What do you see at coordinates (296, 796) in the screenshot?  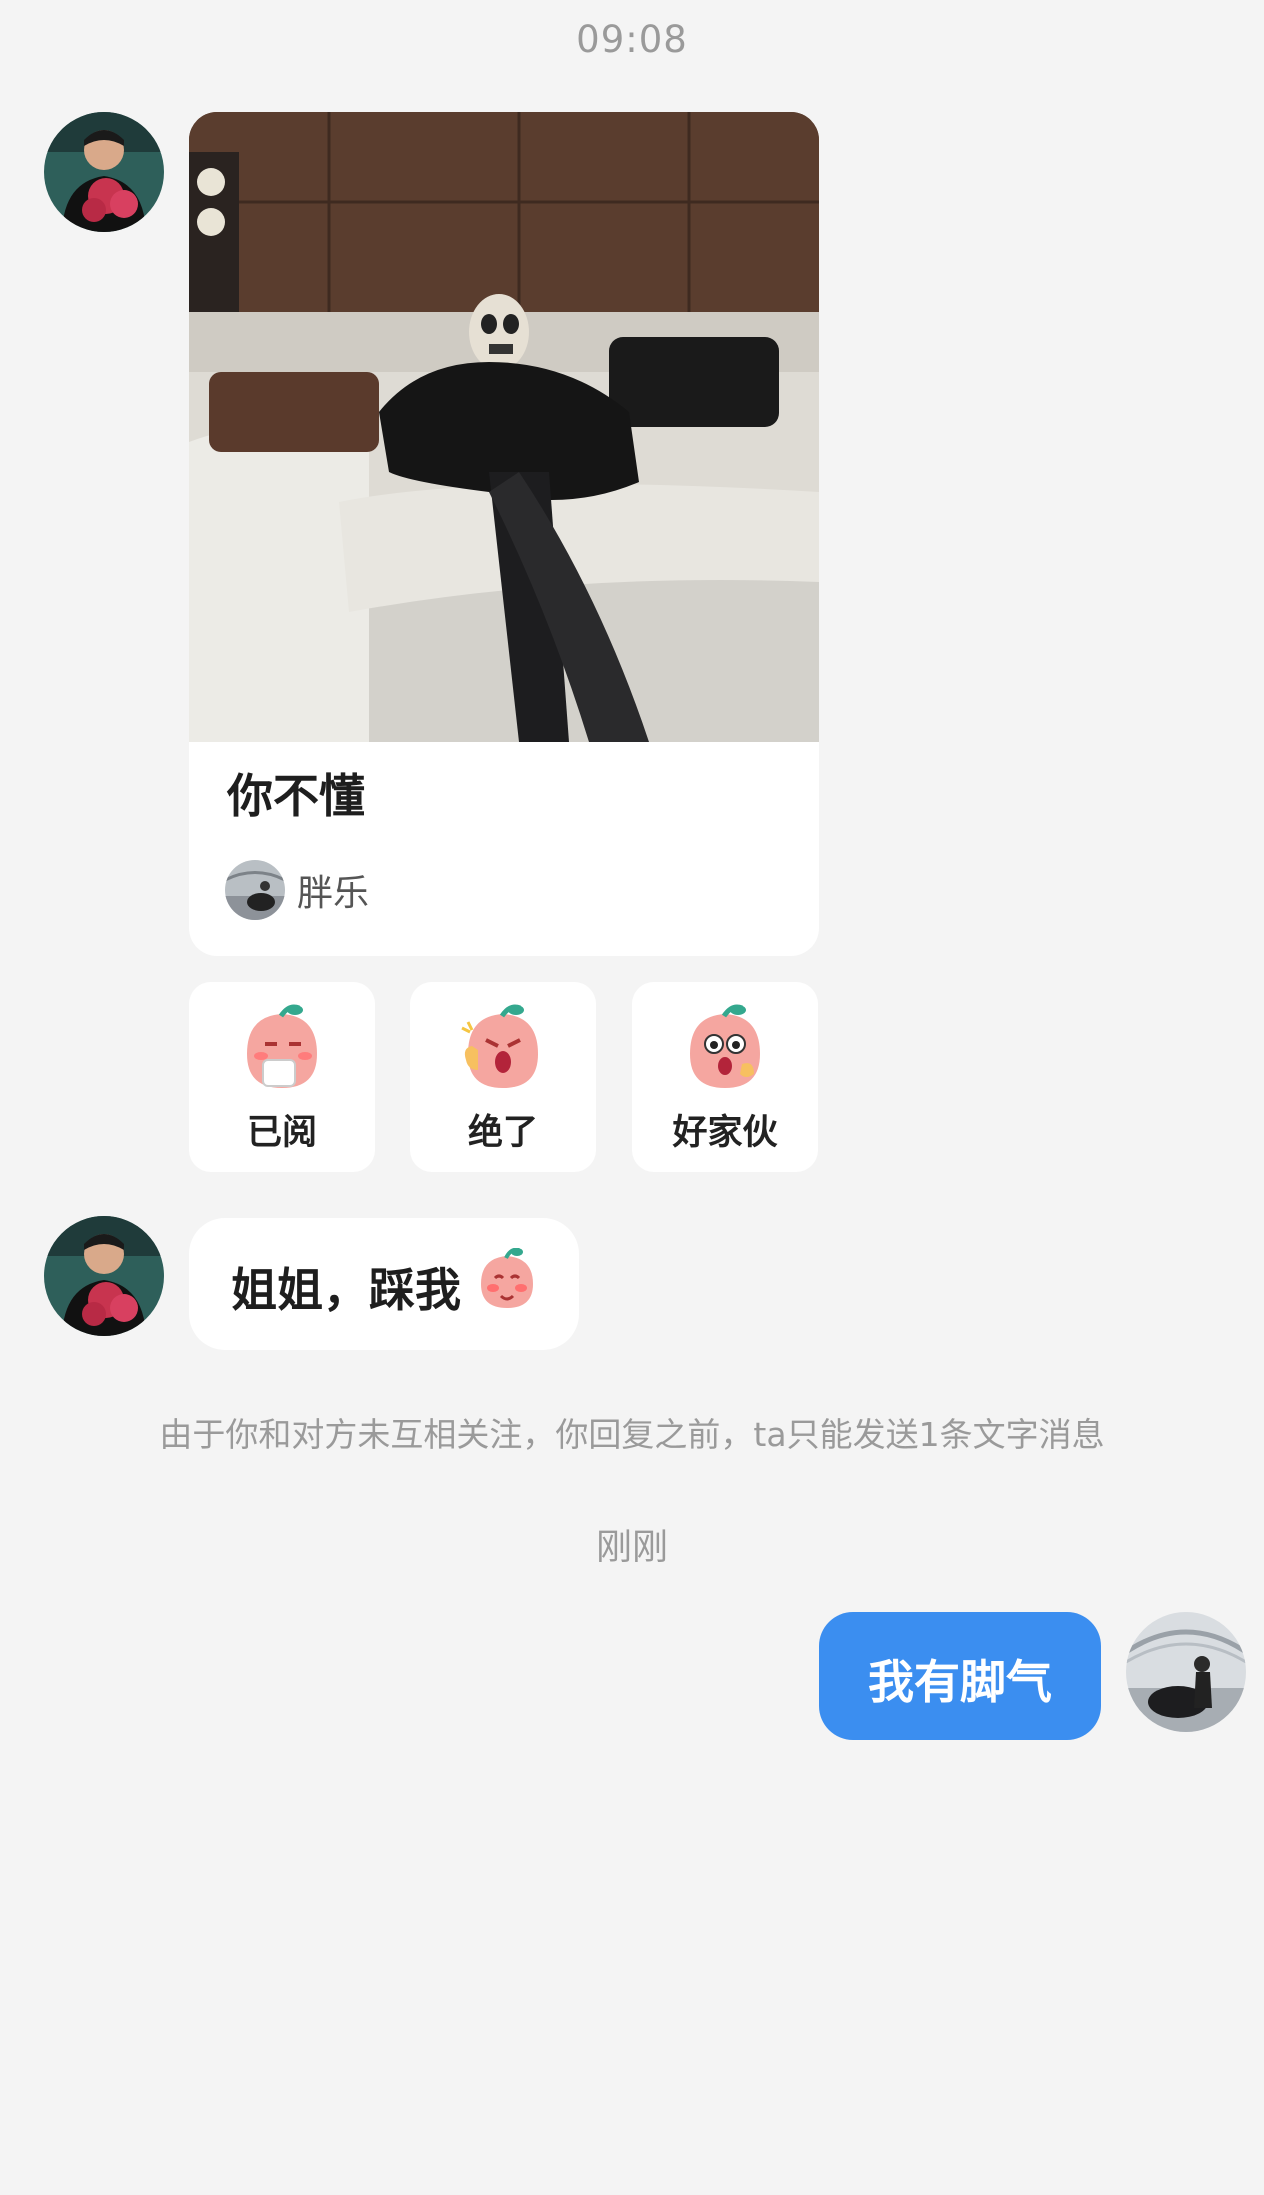 I see `post-title: 你不懂` at bounding box center [296, 796].